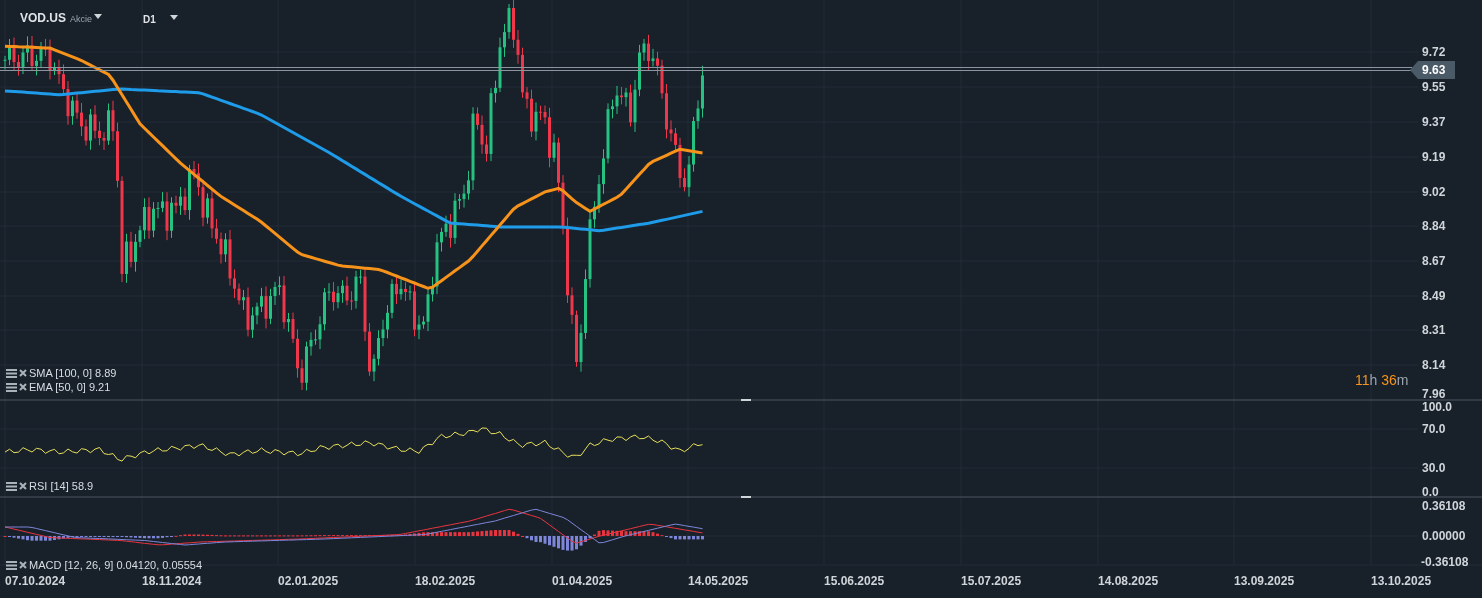 This screenshot has width=1482, height=598. I want to click on date-axis-label: 18.11.2024, so click(172, 581).